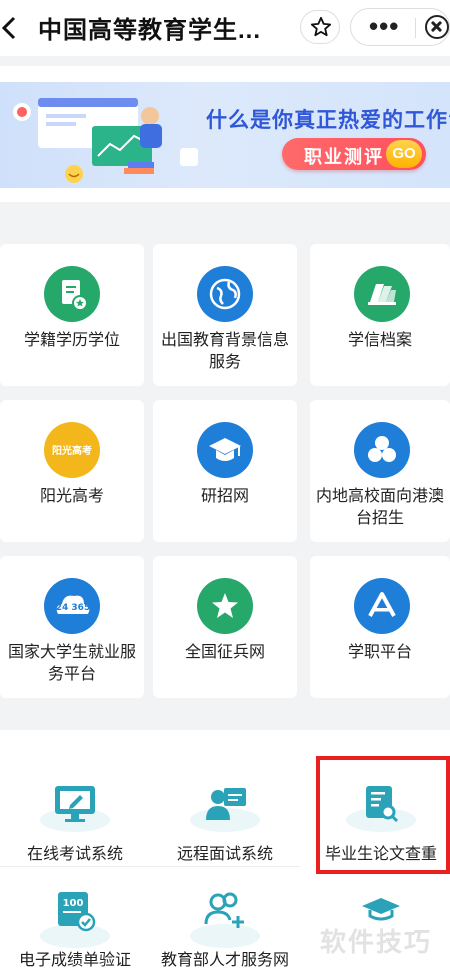 The height and width of the screenshot is (976, 450). Describe the element at coordinates (73, 903) in the screenshot. I see `score-badge-text: 100` at that location.